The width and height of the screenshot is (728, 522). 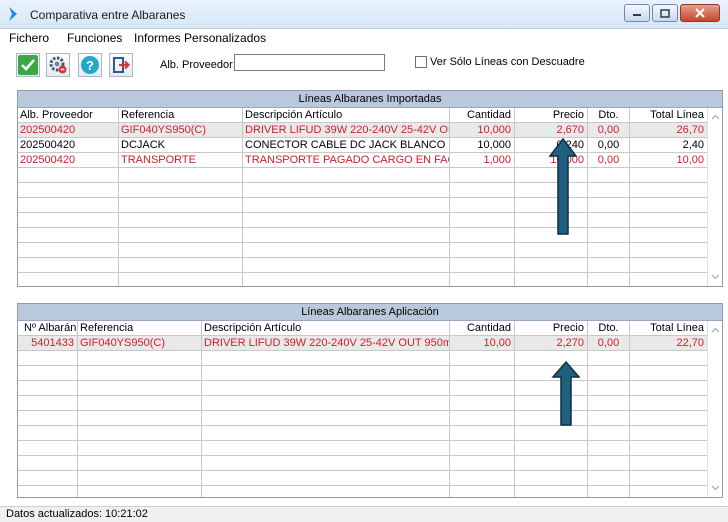 I want to click on cell-descripcion: DRIVER LIFUD 39W 220-240V 25-42V OU, so click(x=347, y=130).